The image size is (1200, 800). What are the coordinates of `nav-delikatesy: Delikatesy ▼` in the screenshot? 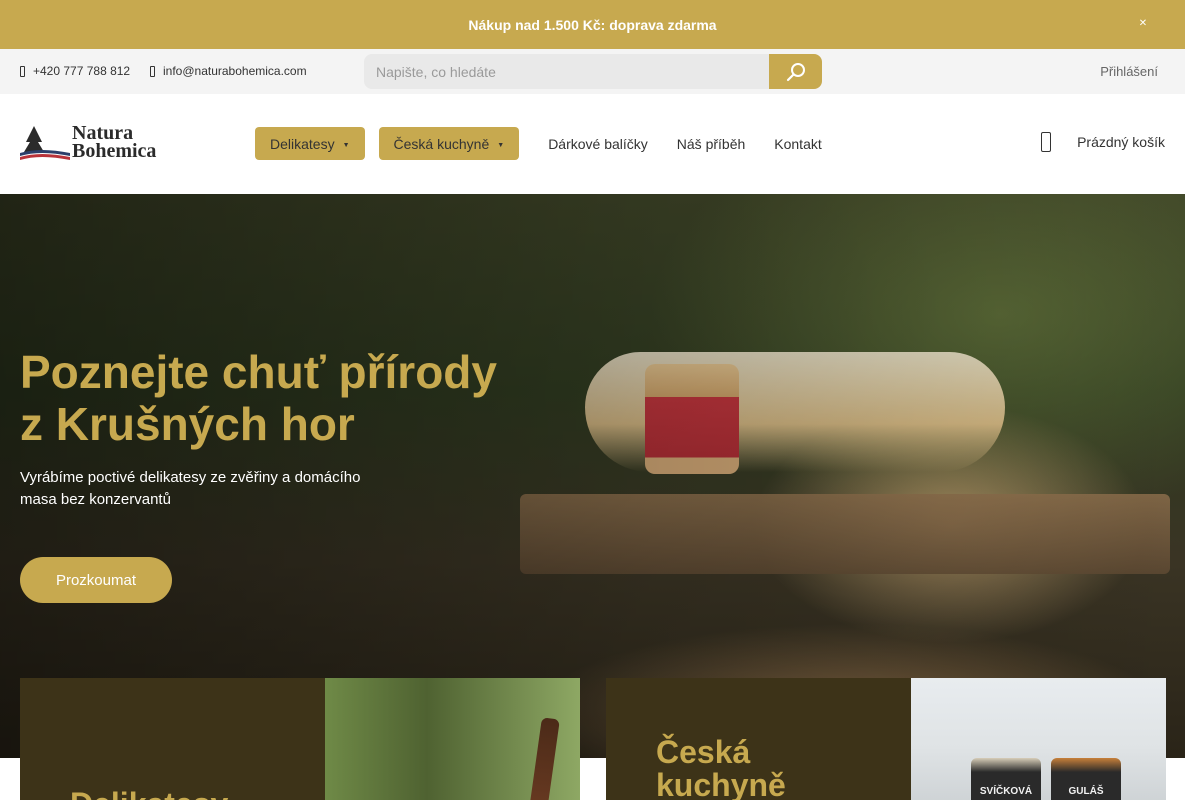 It's located at (310, 143).